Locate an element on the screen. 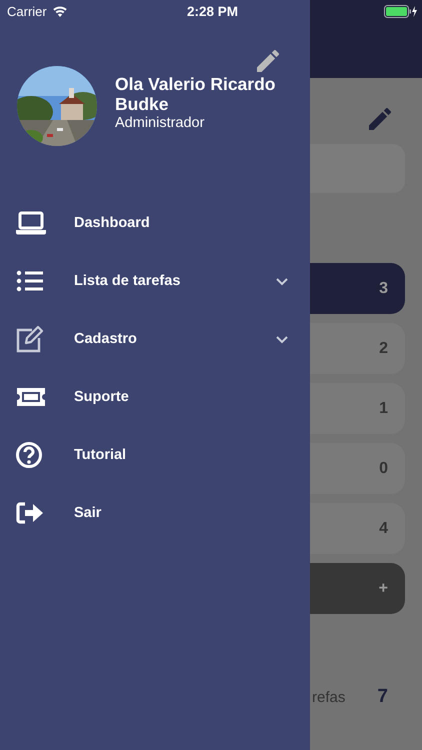 The height and width of the screenshot is (750, 422). wifi-icon is located at coordinates (60, 11).